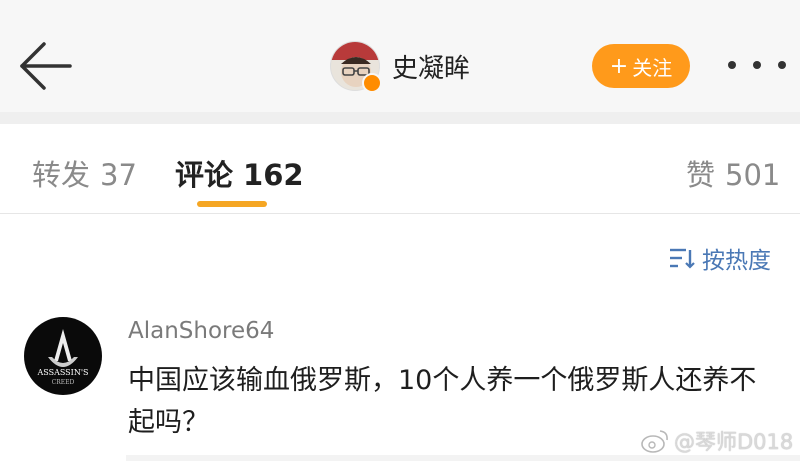  What do you see at coordinates (273, 175) in the screenshot?
I see `tab-count: 162` at bounding box center [273, 175].